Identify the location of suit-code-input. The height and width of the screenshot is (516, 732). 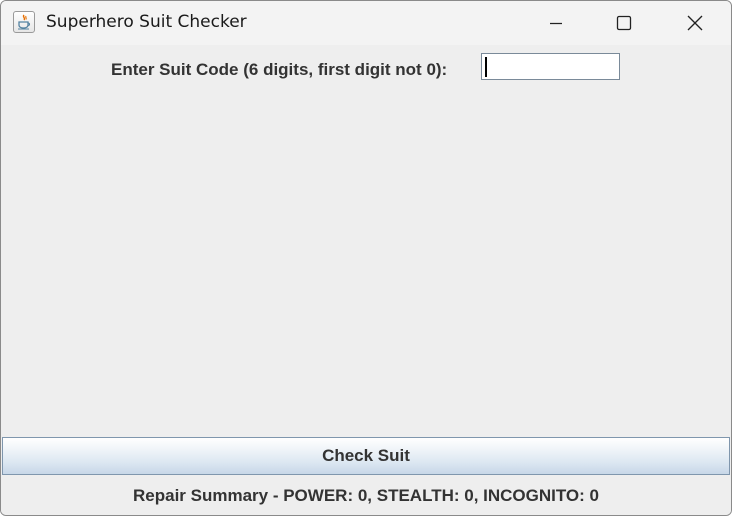
(550, 66).